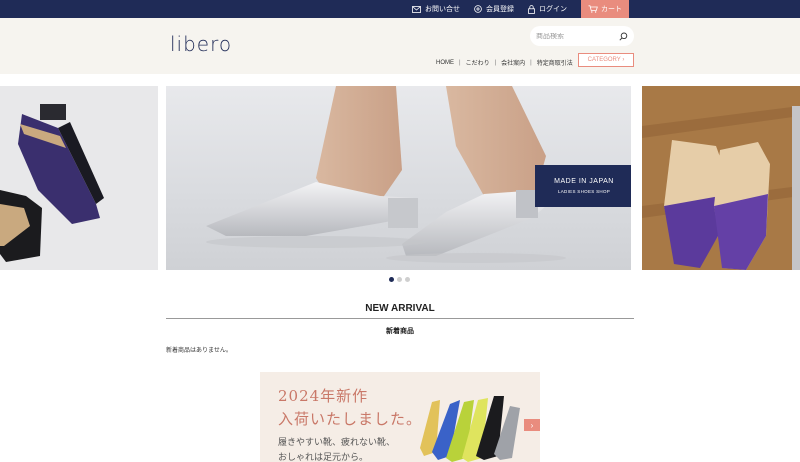 The height and width of the screenshot is (462, 800). What do you see at coordinates (513, 62) in the screenshot?
I see `nav-company: 会社案内` at bounding box center [513, 62].